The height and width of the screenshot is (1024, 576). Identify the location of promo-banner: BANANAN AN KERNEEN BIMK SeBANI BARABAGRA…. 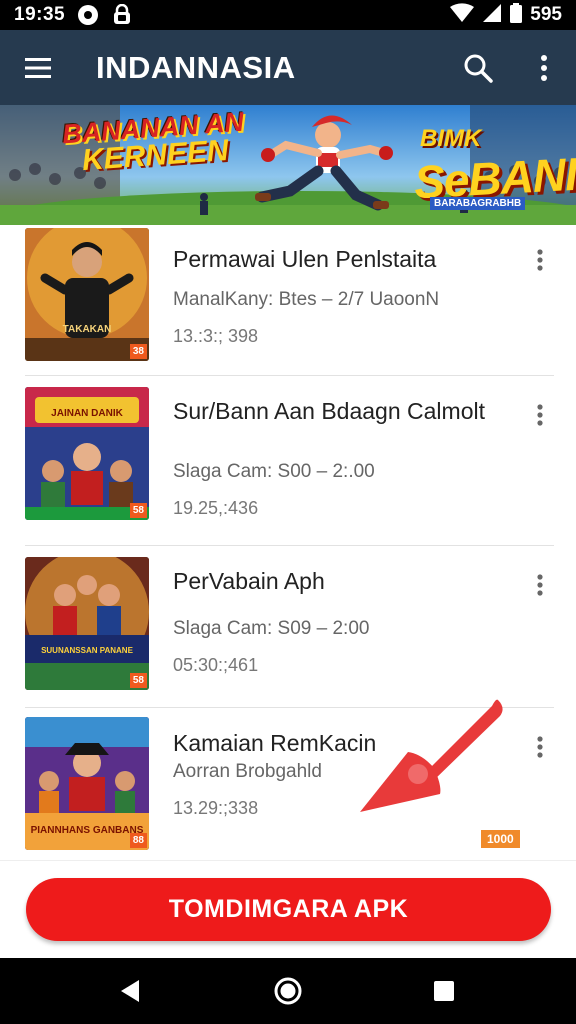
(288, 165).